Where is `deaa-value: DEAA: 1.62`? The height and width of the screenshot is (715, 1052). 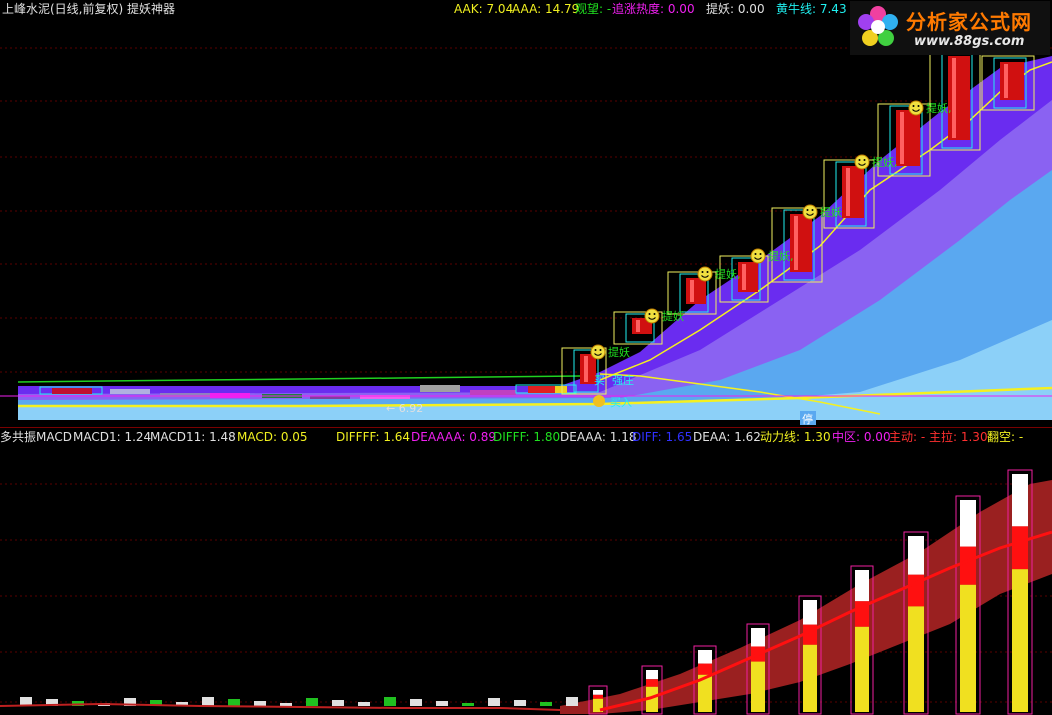
deaa-value: DEAA: 1.62 is located at coordinates (727, 437).